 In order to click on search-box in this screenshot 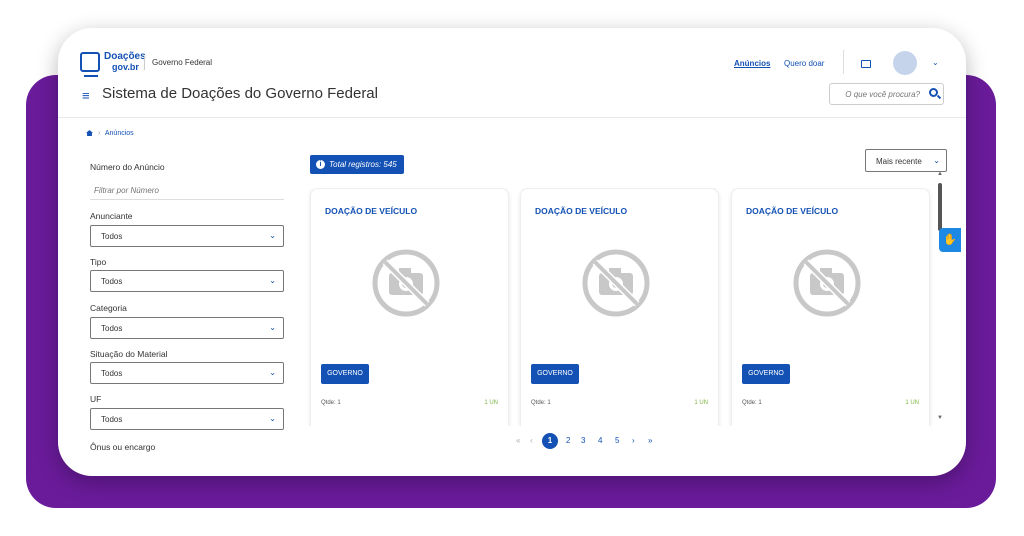, I will do `click(886, 94)`.